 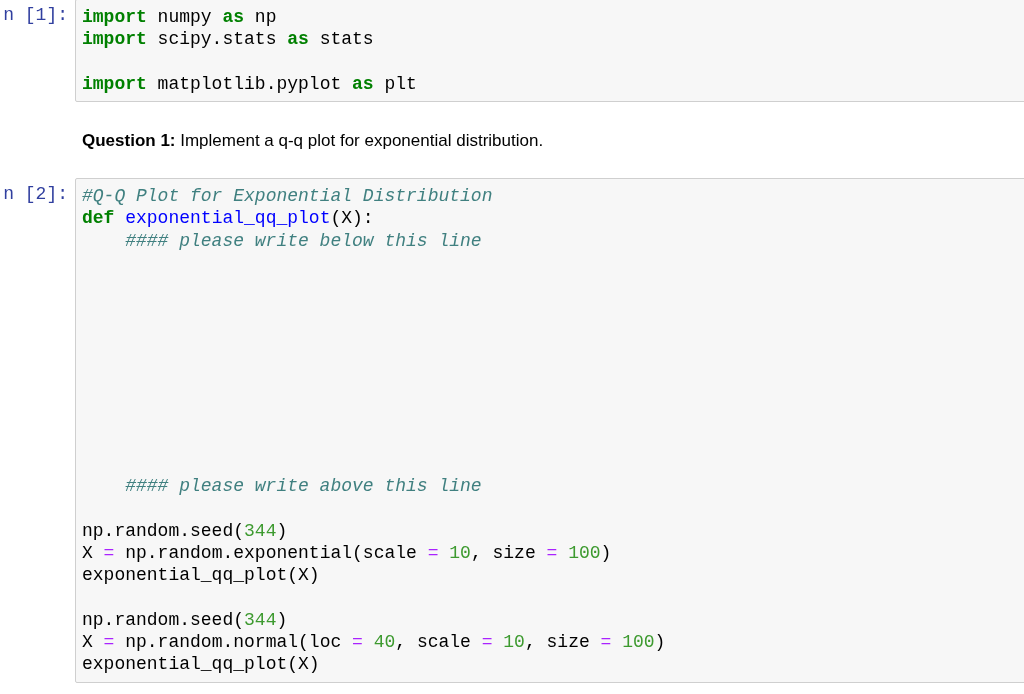 I want to click on code-line: import scipy.stats as stats, so click(x=228, y=39).